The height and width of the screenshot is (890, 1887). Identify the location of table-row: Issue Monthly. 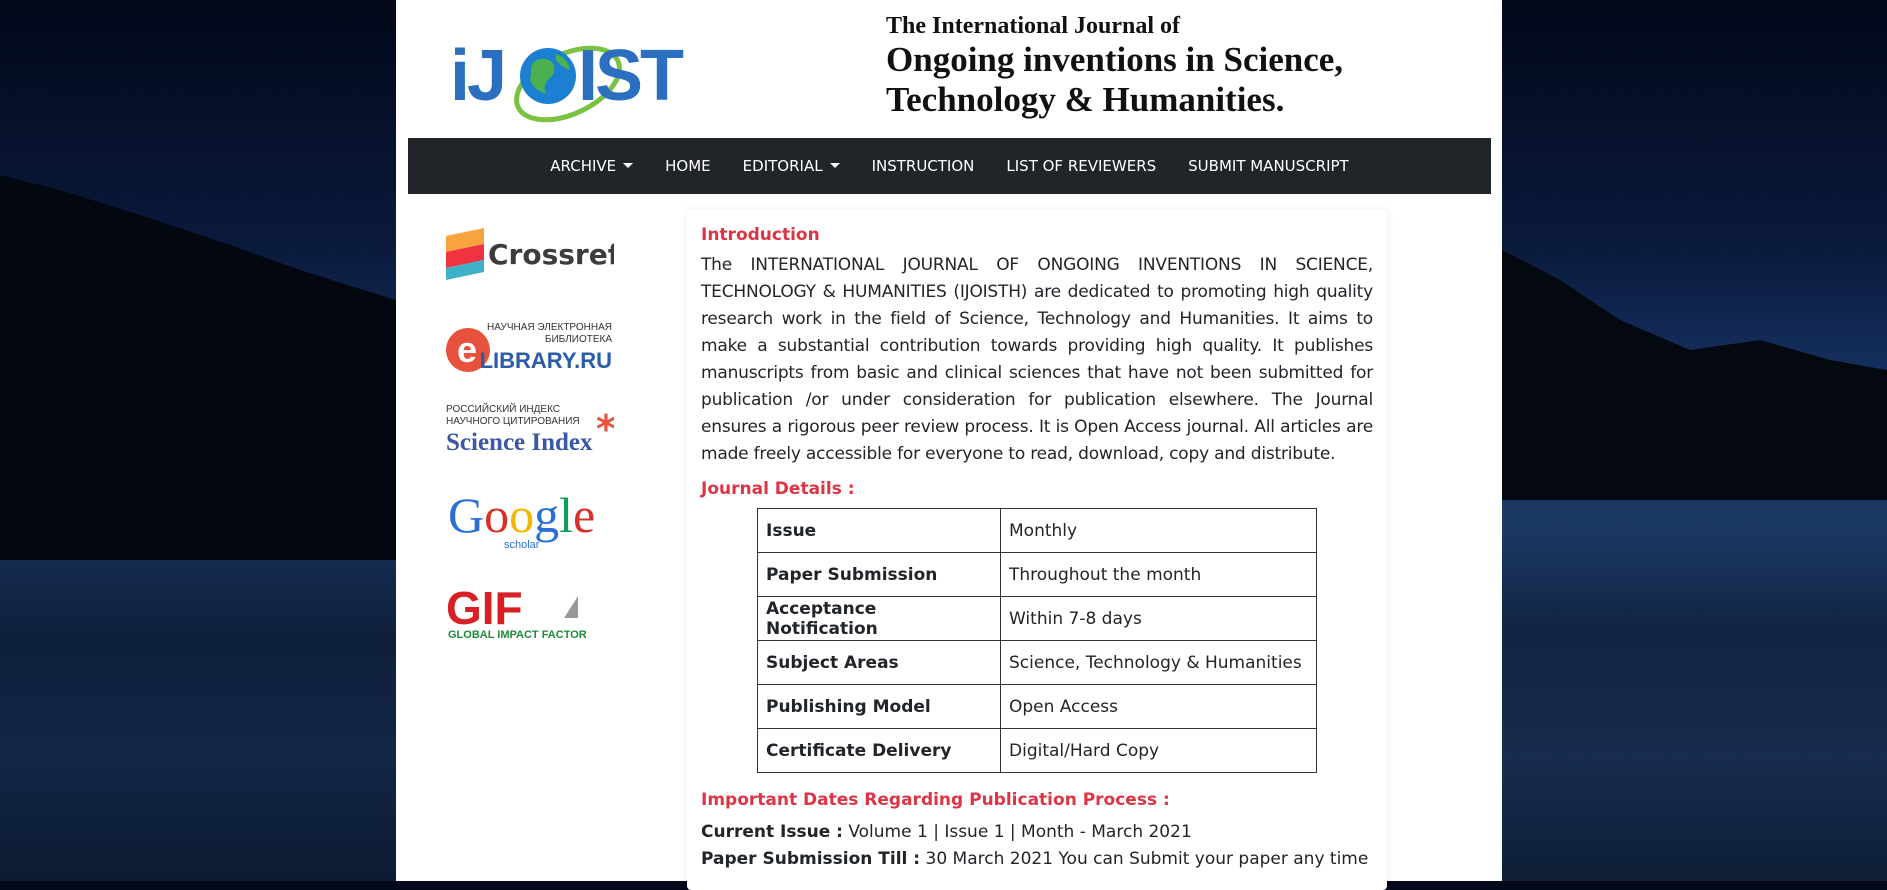
(1037, 530).